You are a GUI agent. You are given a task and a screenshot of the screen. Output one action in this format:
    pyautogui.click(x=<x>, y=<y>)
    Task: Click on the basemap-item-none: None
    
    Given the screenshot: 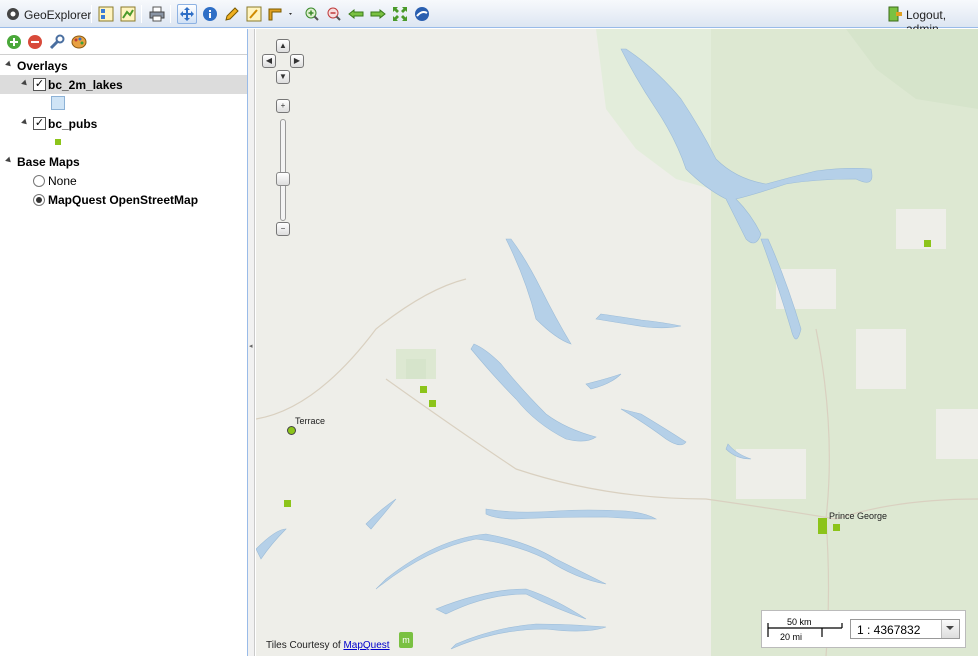 What is the action you would take?
    pyautogui.click(x=123, y=180)
    